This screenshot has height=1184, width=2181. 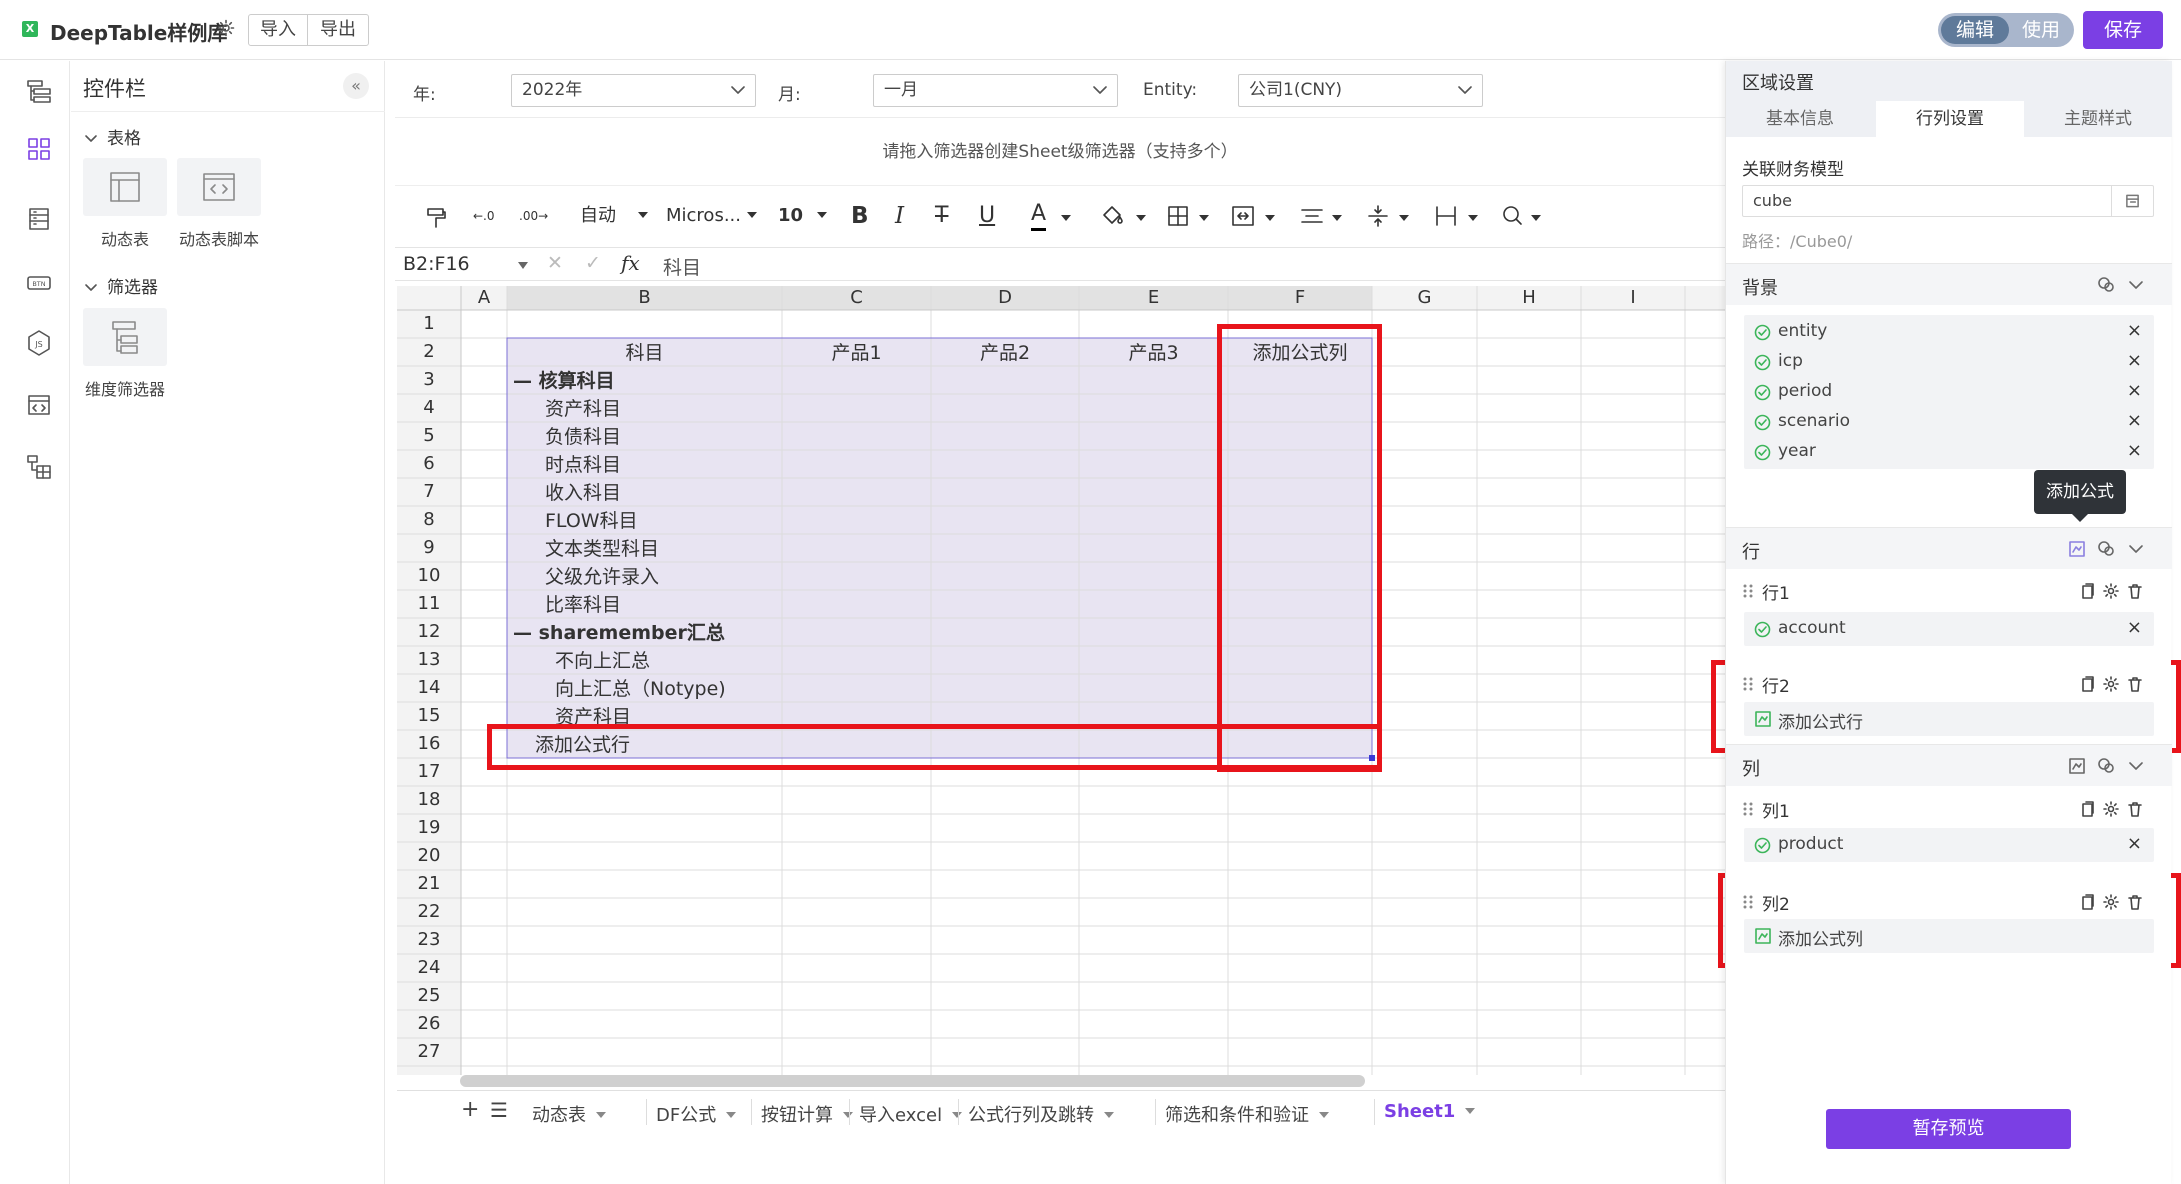 What do you see at coordinates (1948, 201) in the screenshot?
I see `model-input: cube` at bounding box center [1948, 201].